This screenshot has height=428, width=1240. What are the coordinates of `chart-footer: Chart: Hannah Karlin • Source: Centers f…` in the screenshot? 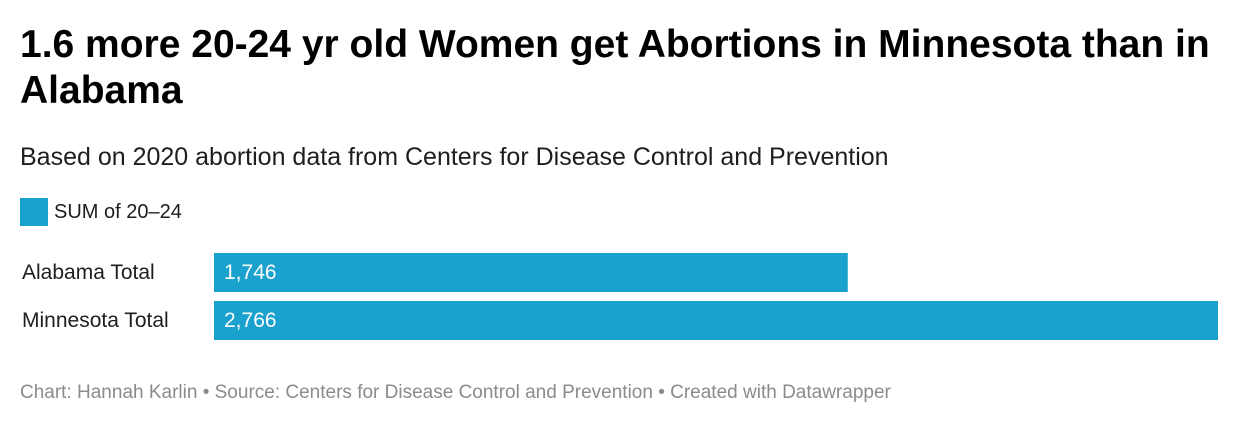 It's located at (455, 392).